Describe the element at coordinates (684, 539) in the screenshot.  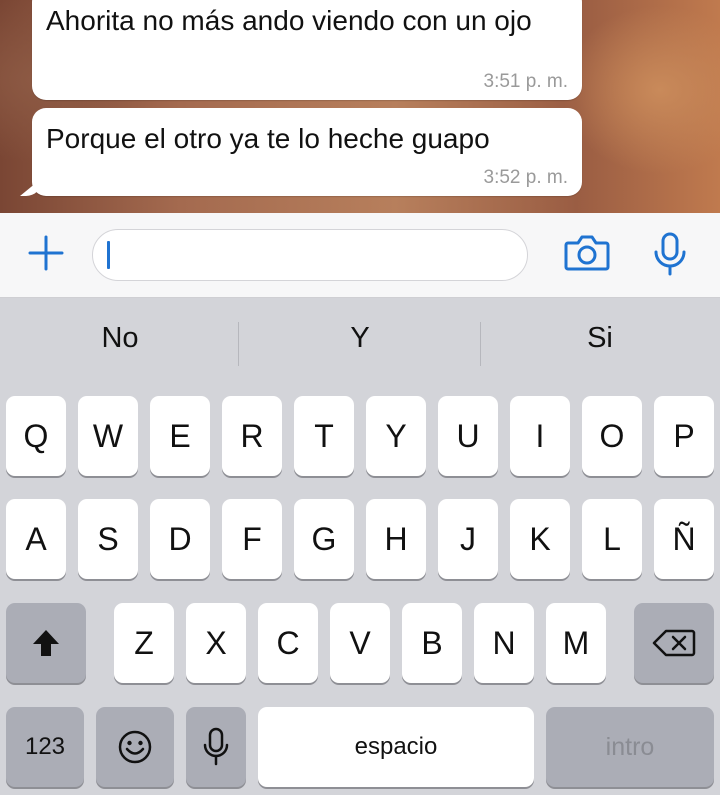
I see `key-n-tilde: Ñ` at that location.